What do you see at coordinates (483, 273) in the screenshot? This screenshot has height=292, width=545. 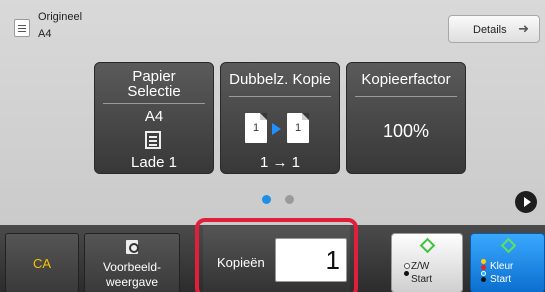 I see `blue-dot` at bounding box center [483, 273].